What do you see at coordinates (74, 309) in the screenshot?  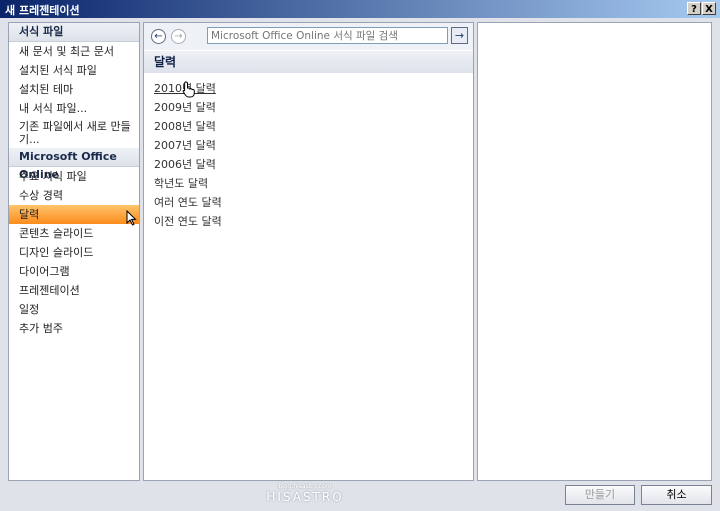 I see `sidebar-item-schedules: 일정` at bounding box center [74, 309].